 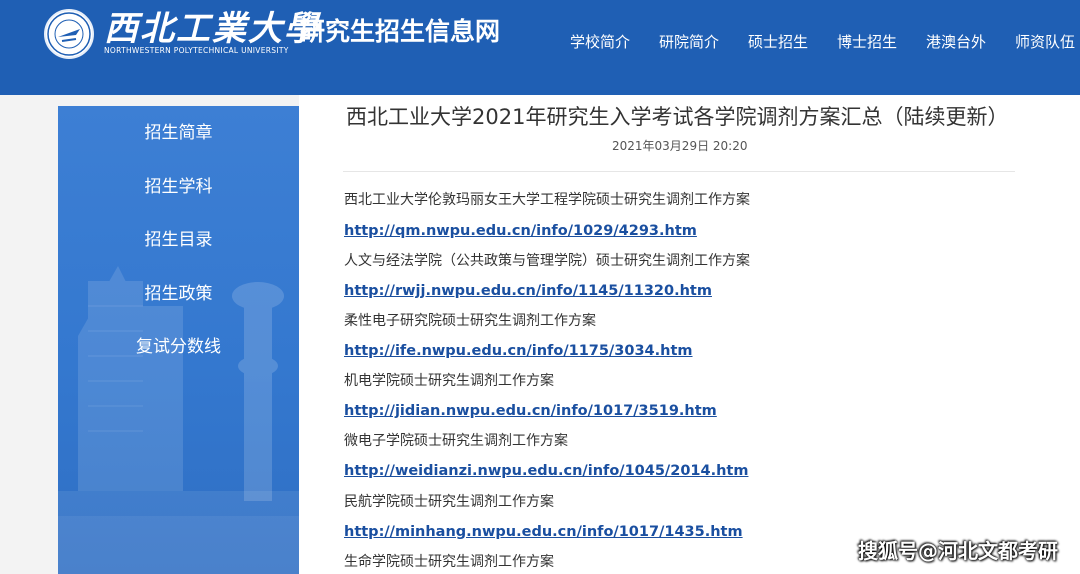 What do you see at coordinates (778, 42) in the screenshot?
I see `nav-item-master-admission: 硕士招生` at bounding box center [778, 42].